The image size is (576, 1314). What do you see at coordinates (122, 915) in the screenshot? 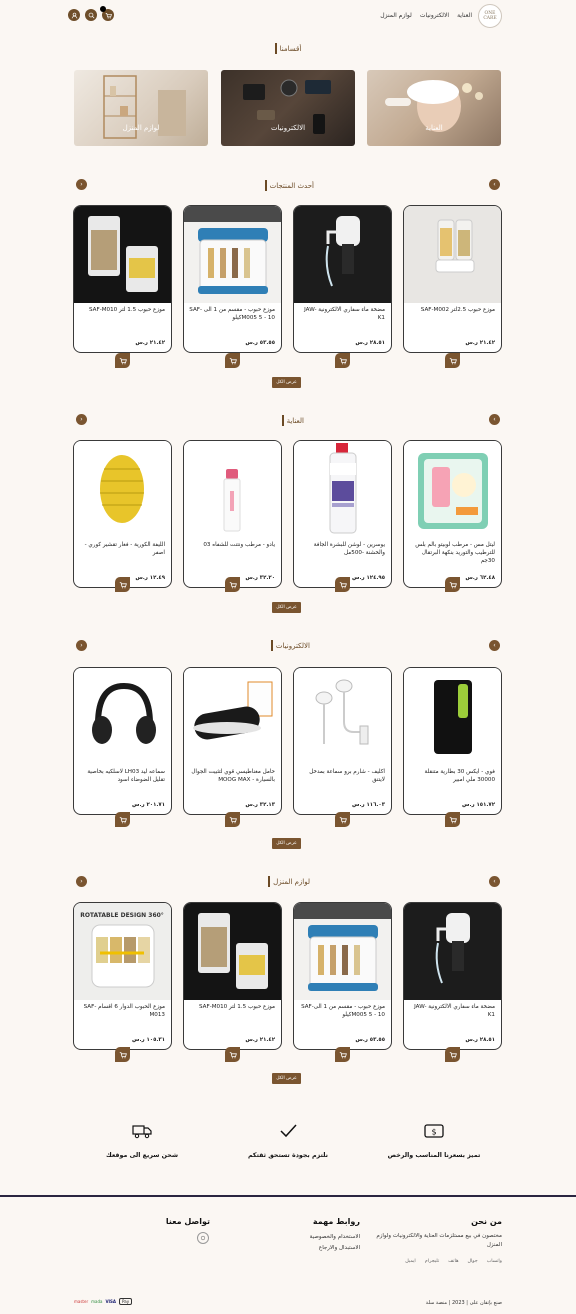
I see `image-caption: 360° ROTATABLE DESIGN` at bounding box center [122, 915].